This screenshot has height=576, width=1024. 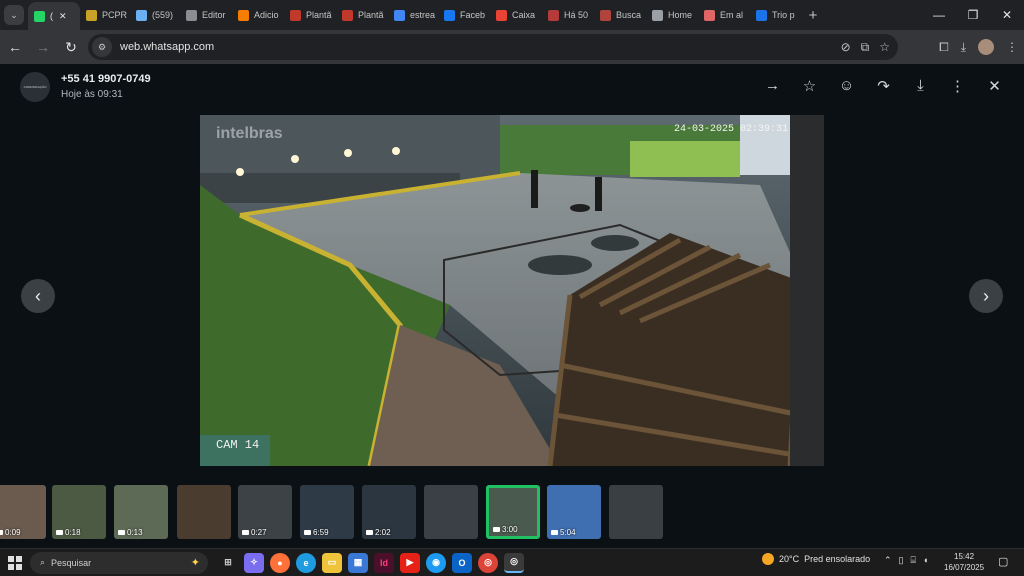 What do you see at coordinates (249, 133) in the screenshot?
I see `camera-brand-watermark: intelbras` at bounding box center [249, 133].